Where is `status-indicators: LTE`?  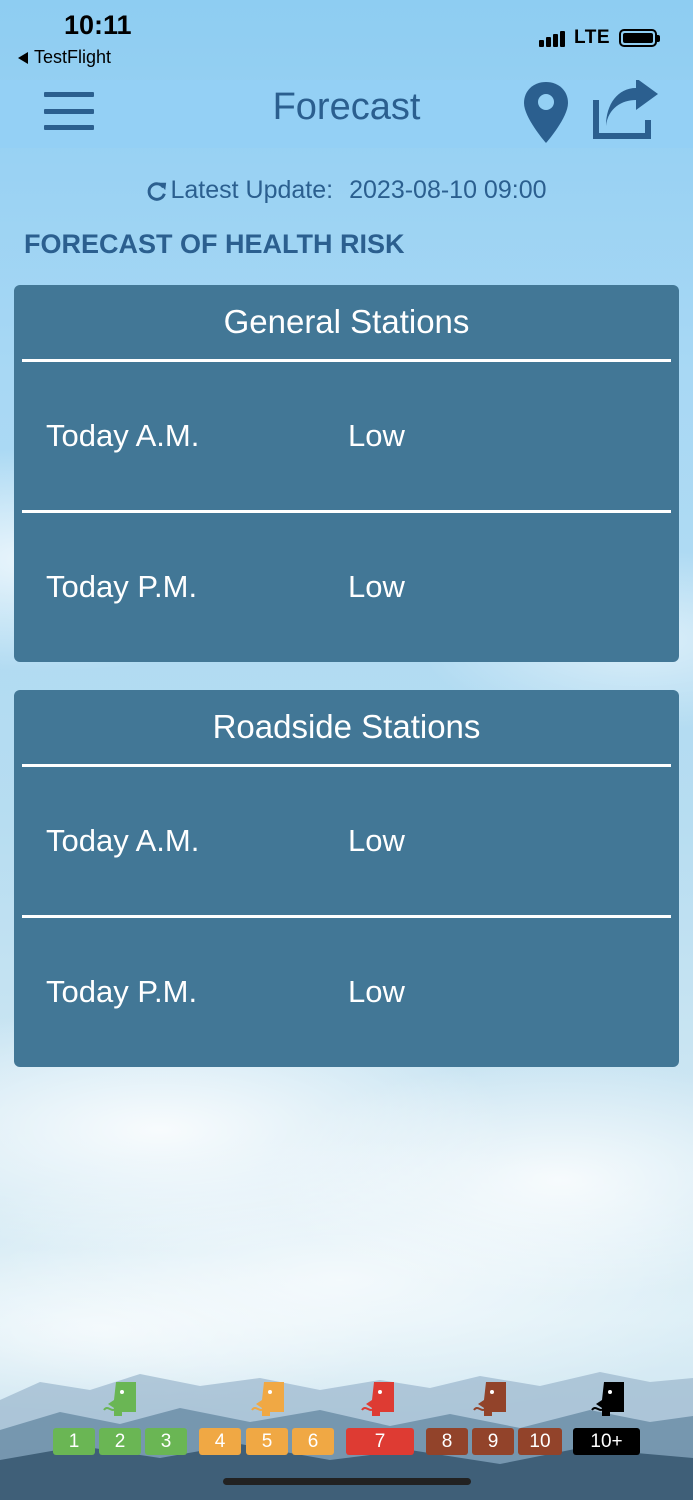 status-indicators: LTE is located at coordinates (599, 38).